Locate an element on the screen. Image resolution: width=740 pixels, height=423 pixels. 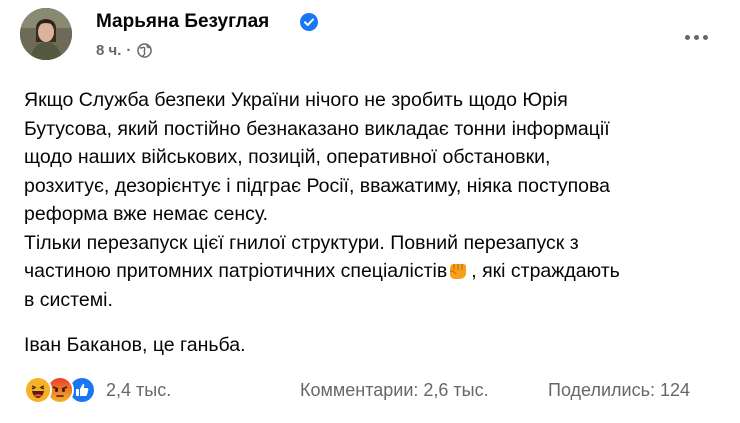
author-avatar is located at coordinates (46, 34).